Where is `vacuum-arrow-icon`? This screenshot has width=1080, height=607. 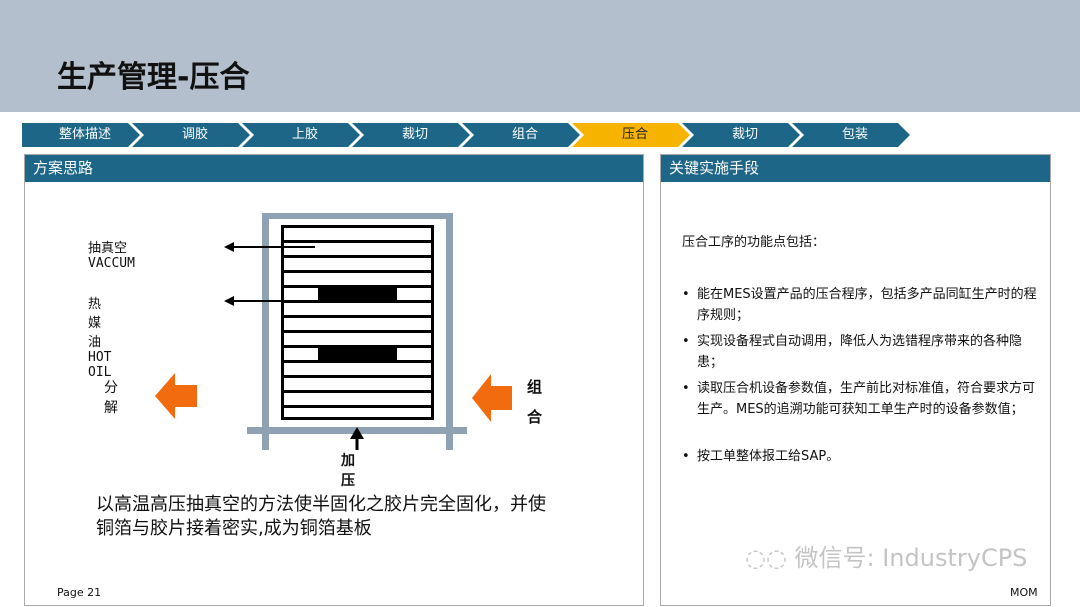 vacuum-arrow-icon is located at coordinates (269, 247).